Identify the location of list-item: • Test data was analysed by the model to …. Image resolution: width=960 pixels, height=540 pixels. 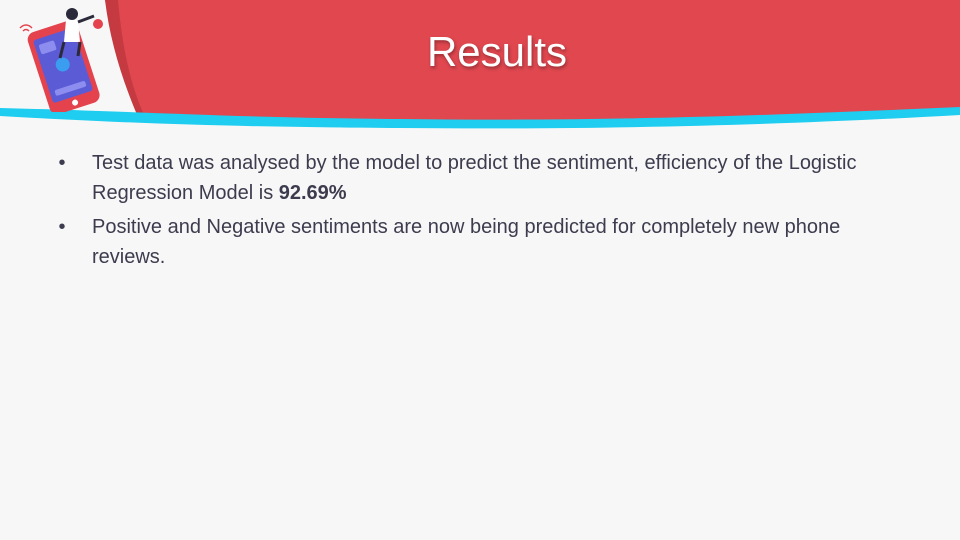
(476, 178).